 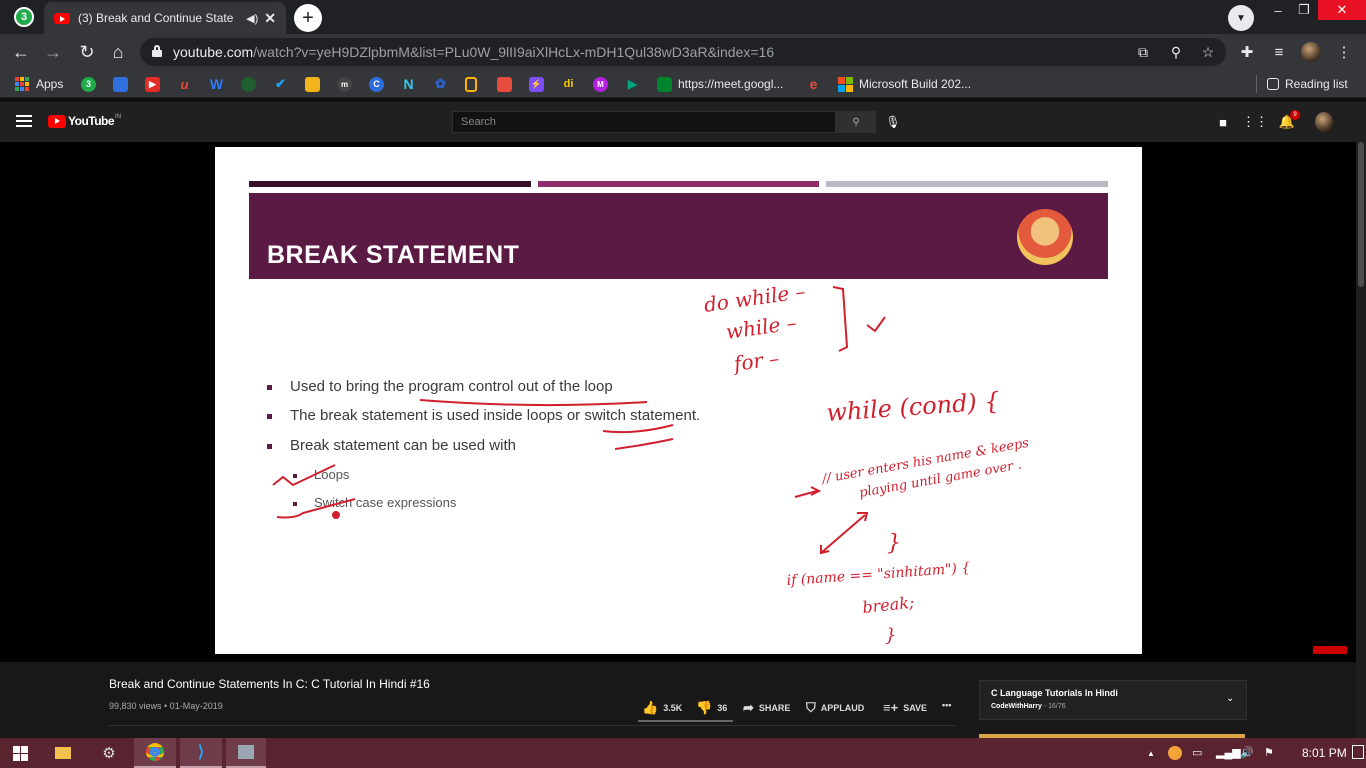 I want to click on new-tab-button: +, so click(x=308, y=18).